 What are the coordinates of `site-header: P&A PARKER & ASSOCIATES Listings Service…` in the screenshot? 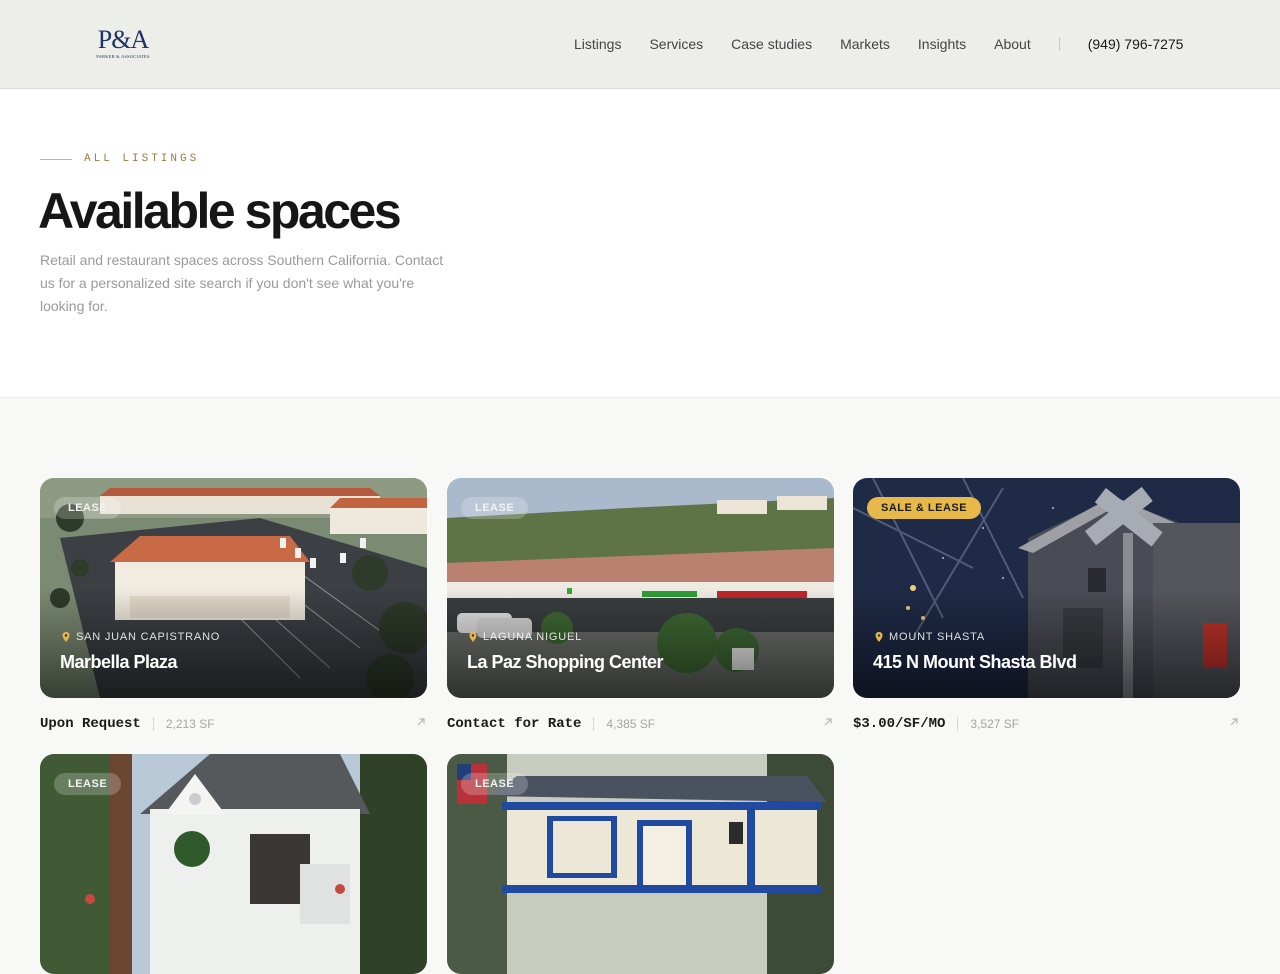 It's located at (640, 44).